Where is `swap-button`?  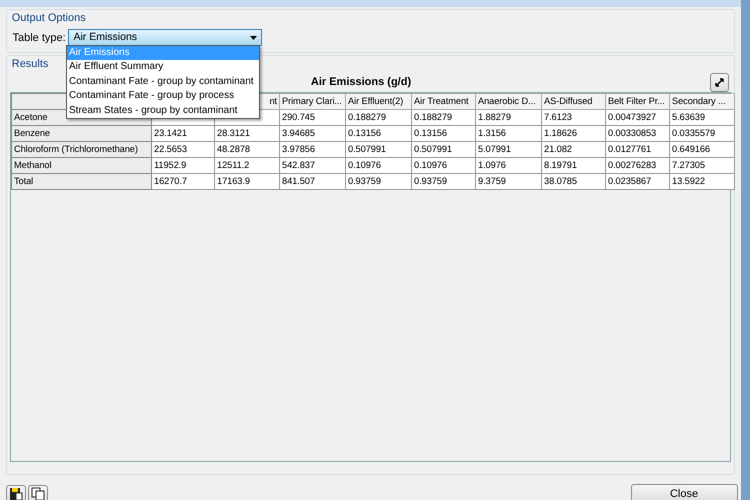 swap-button is located at coordinates (719, 82).